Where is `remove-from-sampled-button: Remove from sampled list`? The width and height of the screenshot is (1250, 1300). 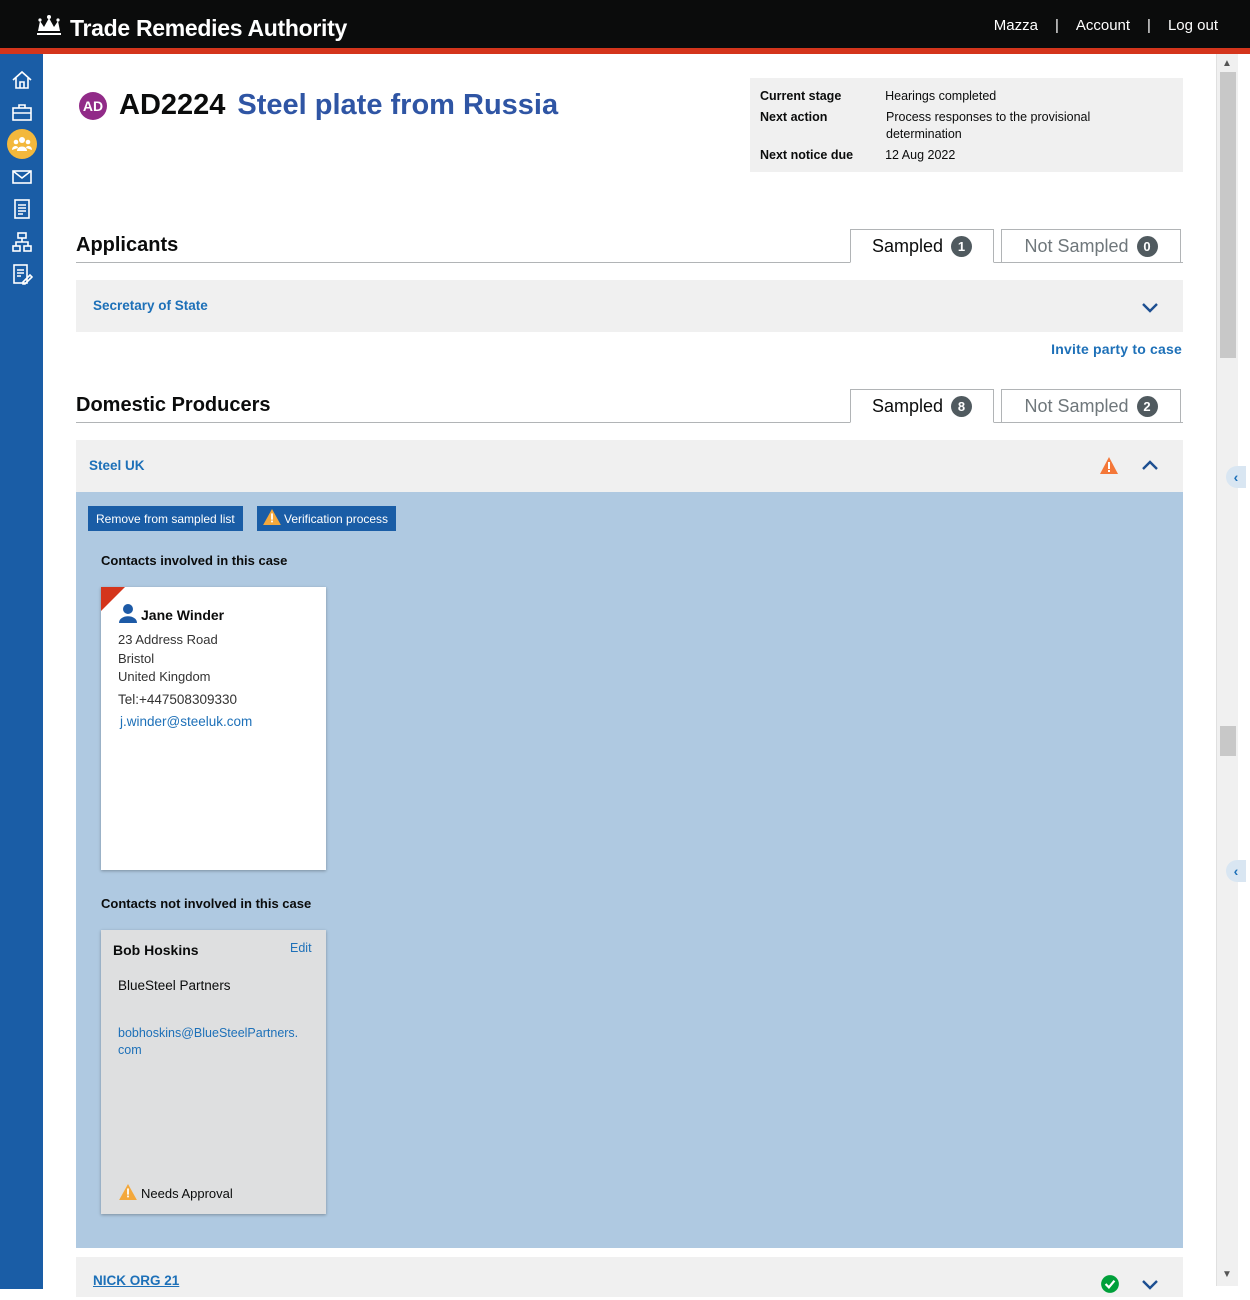 remove-from-sampled-button: Remove from sampled list is located at coordinates (165, 518).